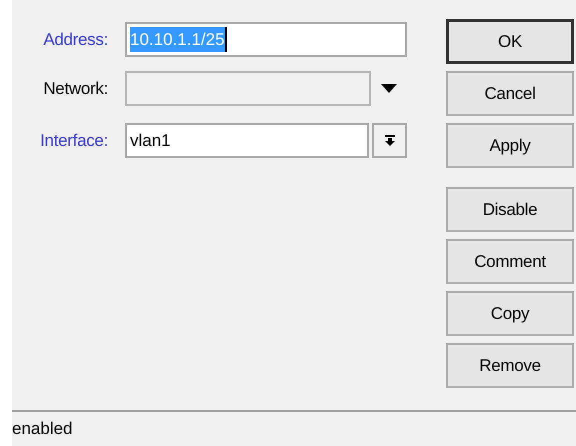 Image resolution: width=576 pixels, height=446 pixels. Describe the element at coordinates (75, 89) in the screenshot. I see `field-label: Network:` at that location.